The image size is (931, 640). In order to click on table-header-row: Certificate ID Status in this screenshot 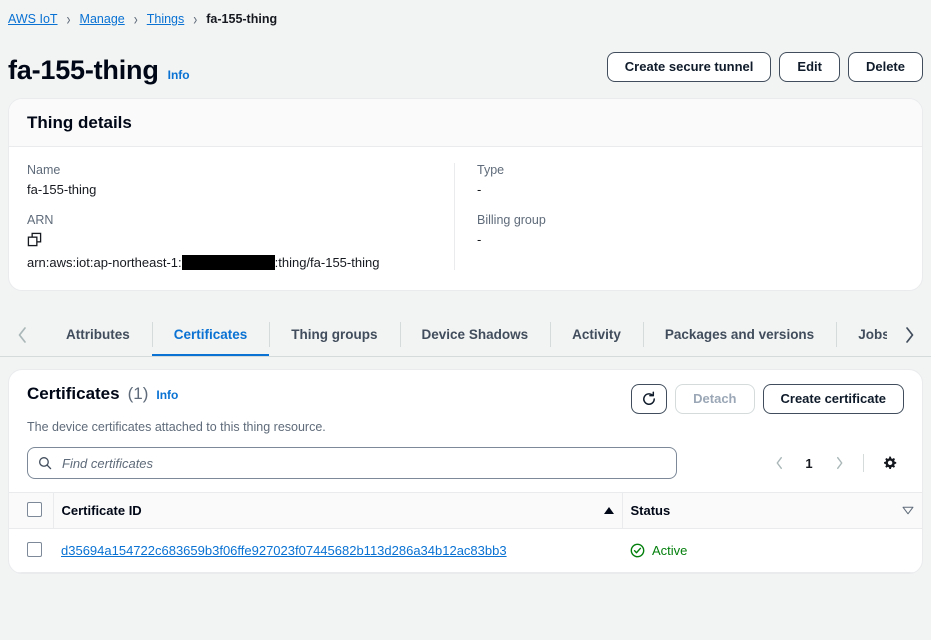, I will do `click(465, 510)`.